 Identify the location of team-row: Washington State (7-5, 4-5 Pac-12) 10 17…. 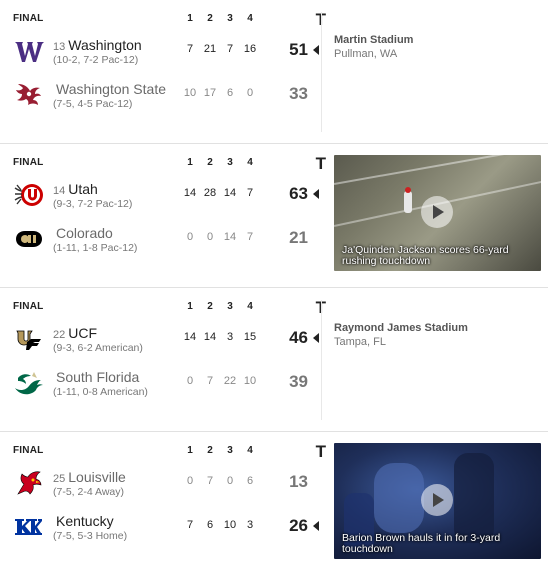
(162, 96).